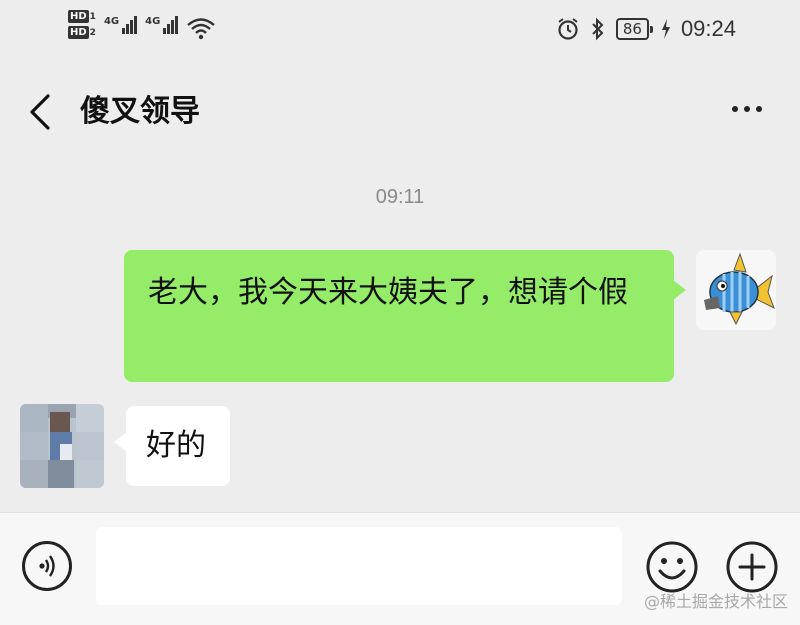 The height and width of the screenshot is (625, 800). Describe the element at coordinates (140, 111) in the screenshot. I see `chat-title: 傻叉领导` at that location.